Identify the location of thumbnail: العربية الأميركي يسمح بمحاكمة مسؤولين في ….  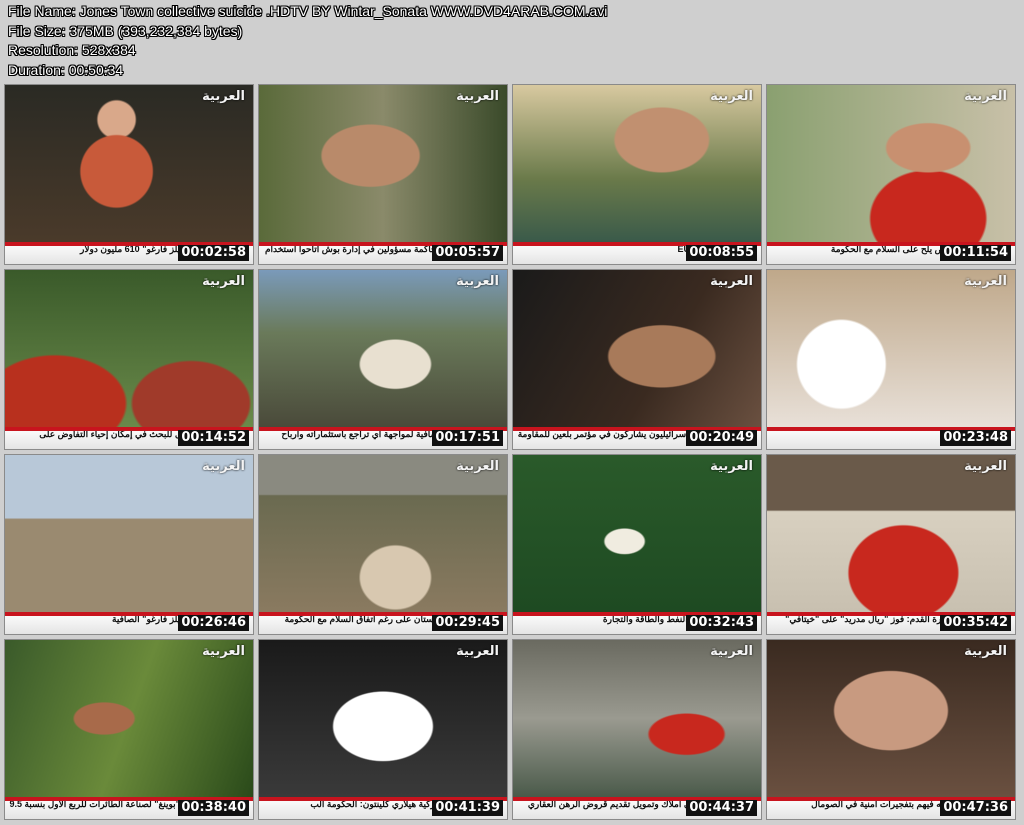
(383, 174).